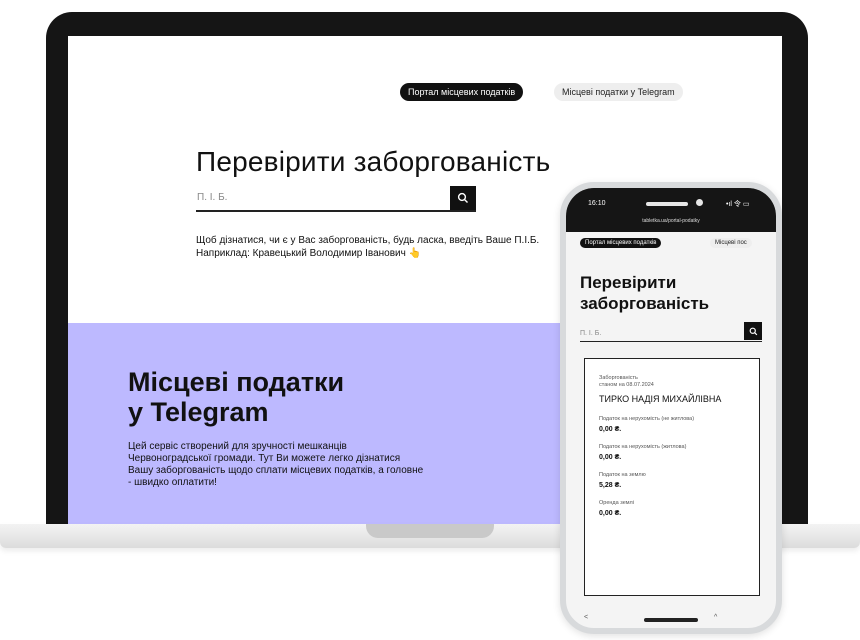  I want to click on status-time: 16:10, so click(597, 203).